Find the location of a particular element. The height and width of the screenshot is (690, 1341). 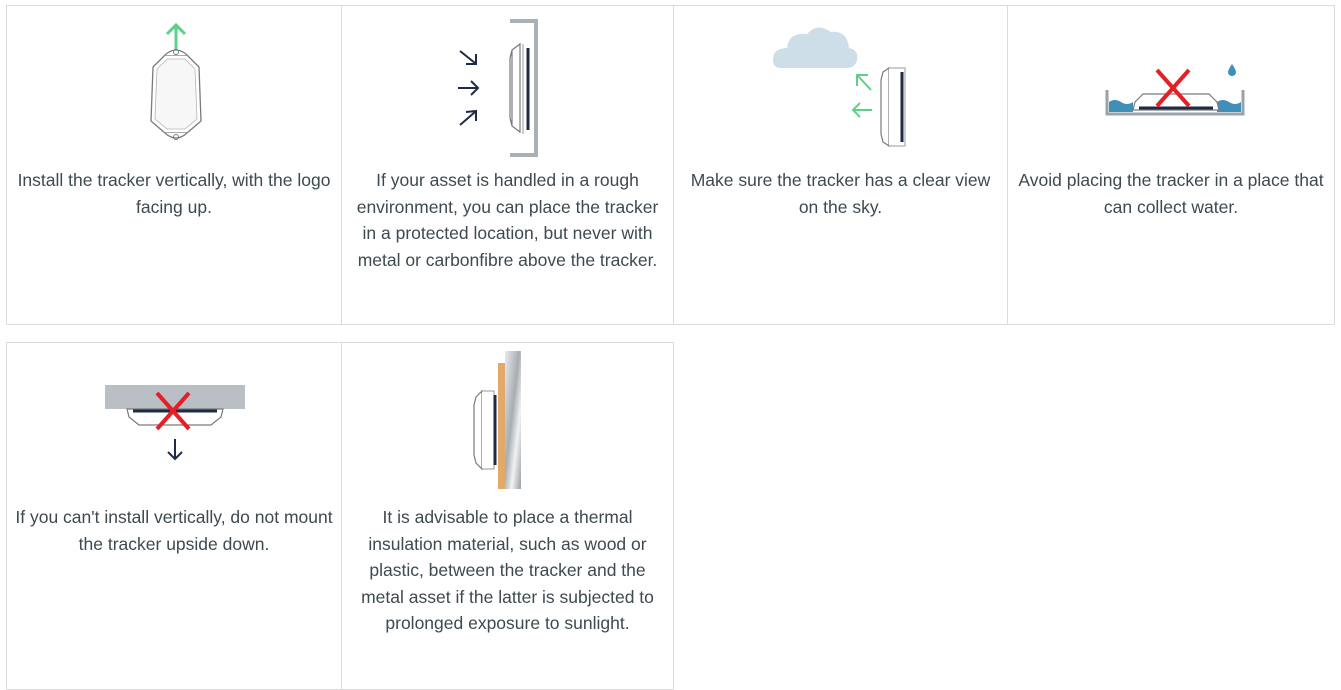

illustration-tracker-sky is located at coordinates (840, 81).